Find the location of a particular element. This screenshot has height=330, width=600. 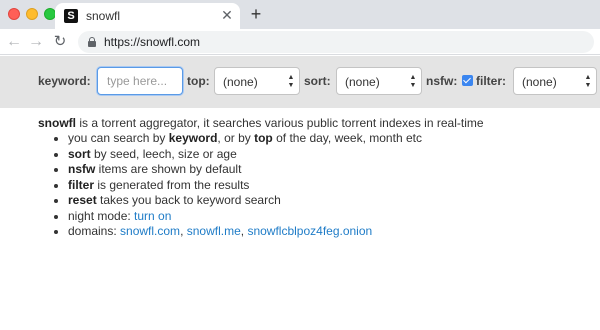

filter-select: (none) ▲ ▼ is located at coordinates (555, 81).